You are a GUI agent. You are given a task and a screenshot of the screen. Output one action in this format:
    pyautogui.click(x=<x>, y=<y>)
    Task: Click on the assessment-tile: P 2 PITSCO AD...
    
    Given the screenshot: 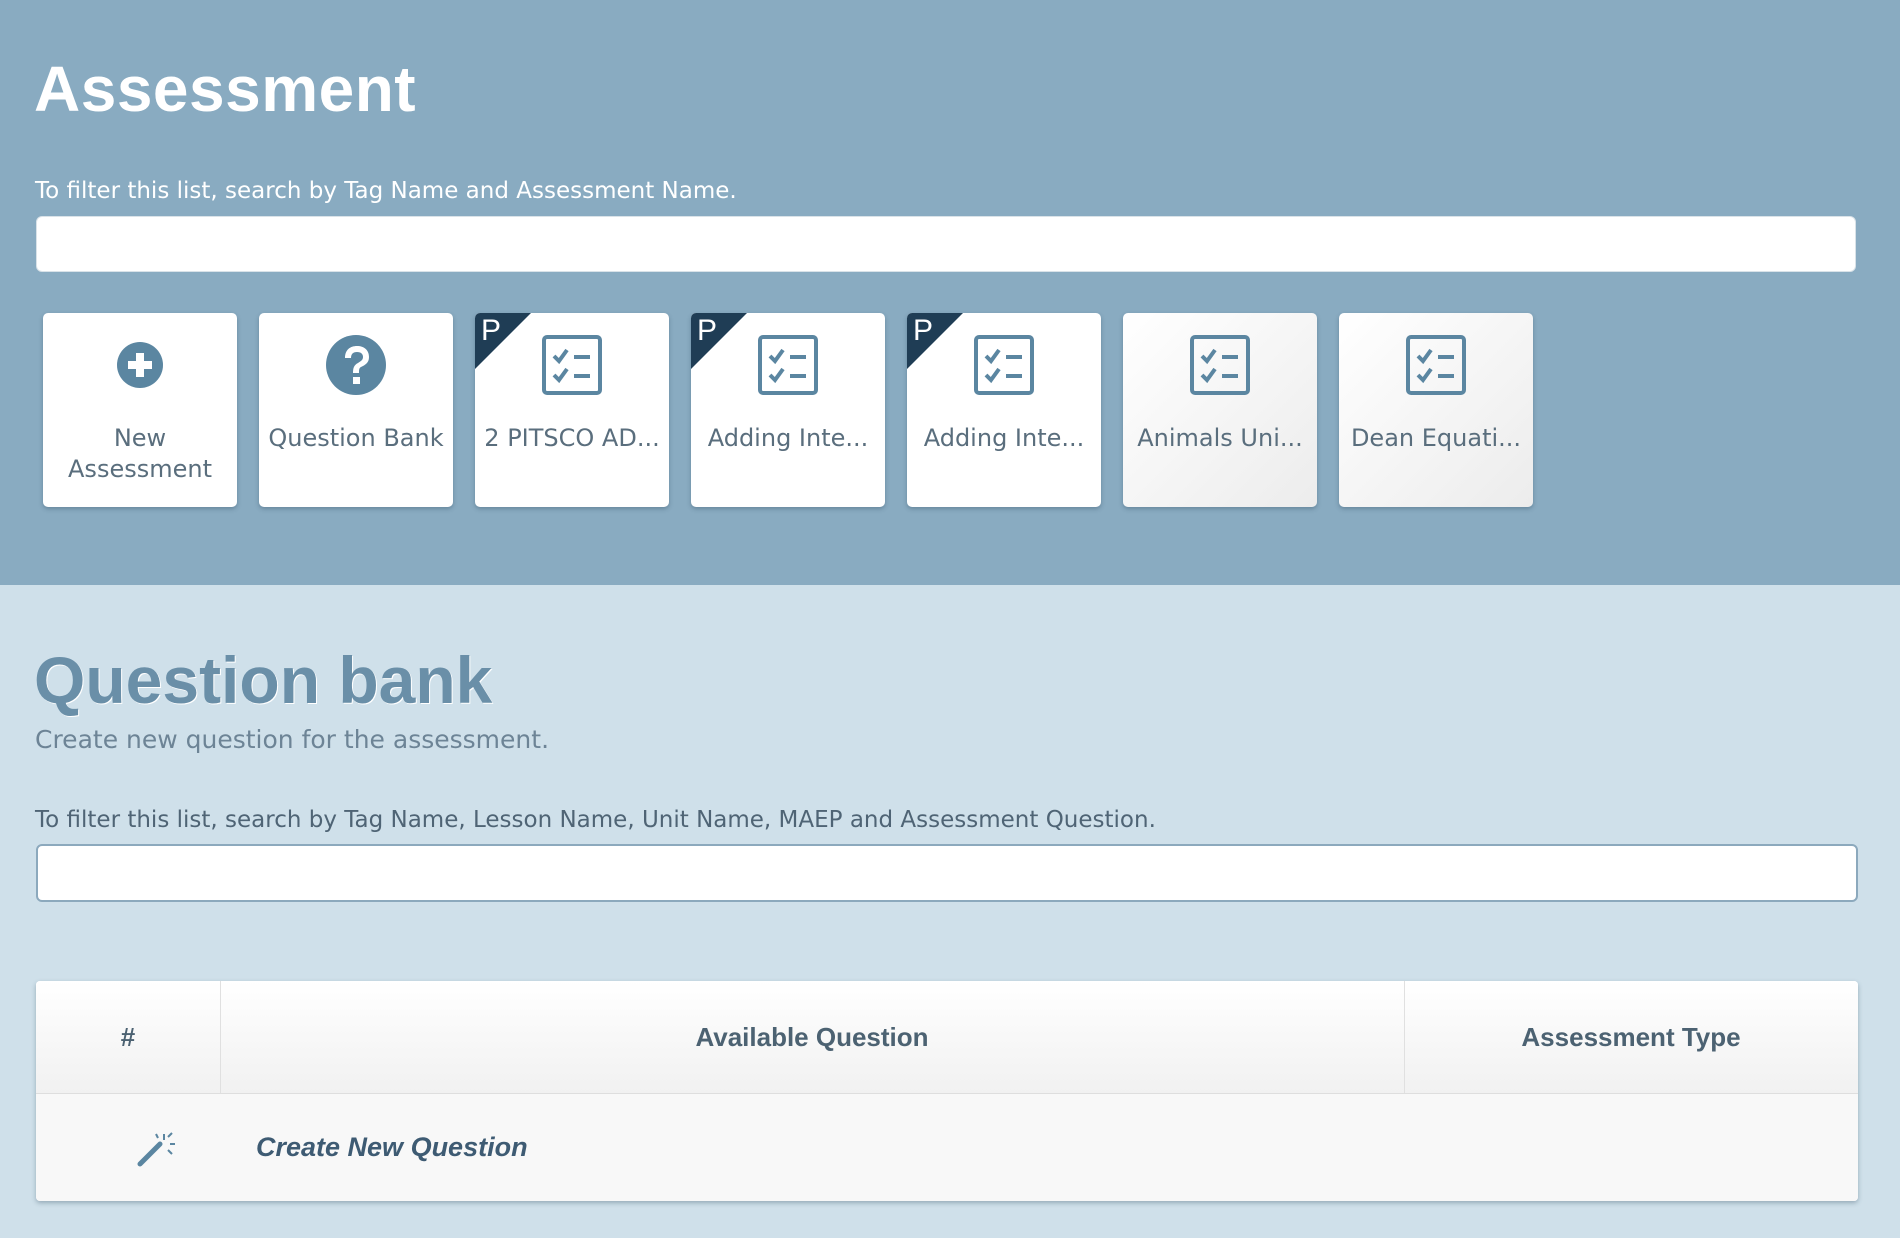 What is the action you would take?
    pyautogui.click(x=572, y=410)
    